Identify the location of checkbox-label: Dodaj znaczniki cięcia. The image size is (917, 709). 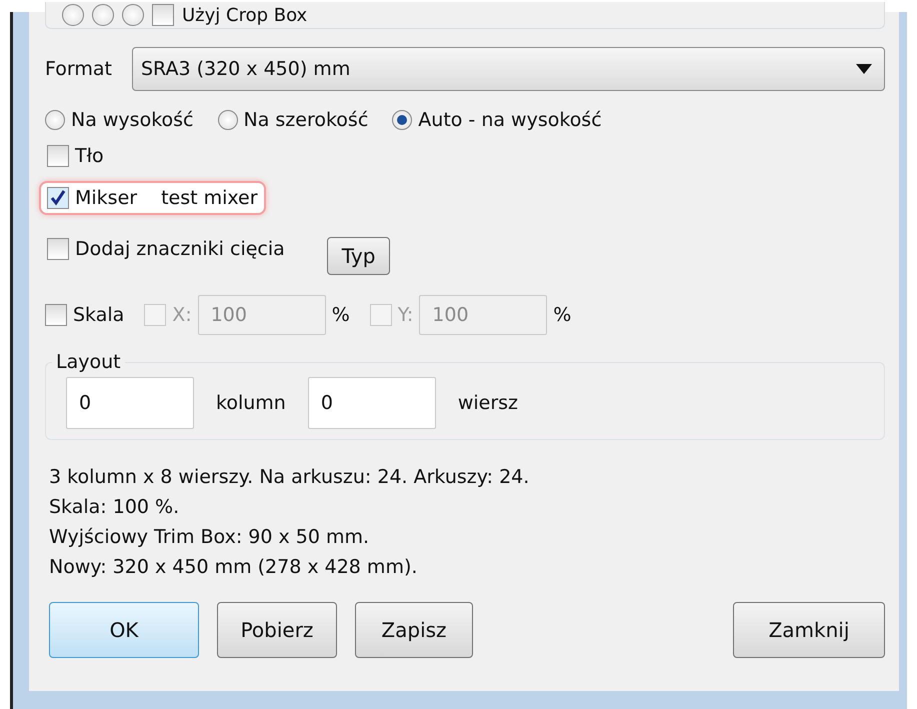
(180, 249).